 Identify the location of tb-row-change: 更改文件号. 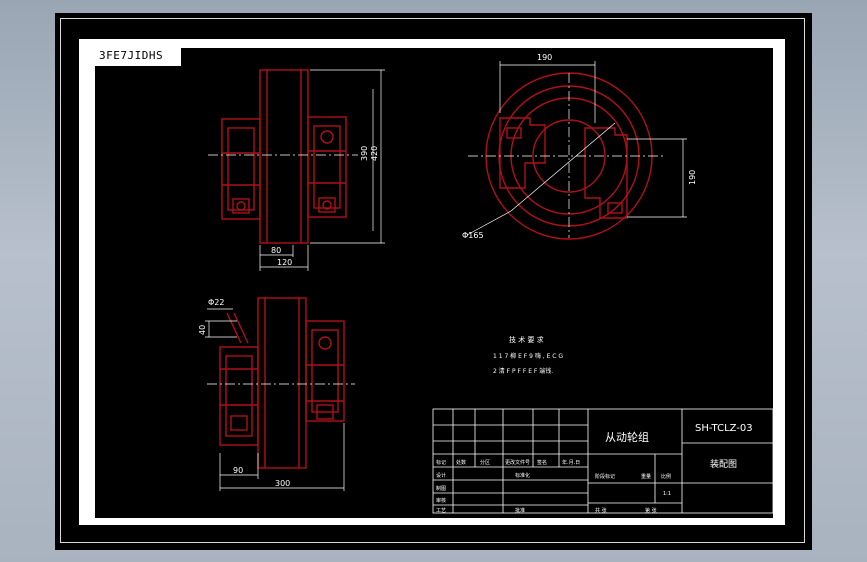
(517, 462).